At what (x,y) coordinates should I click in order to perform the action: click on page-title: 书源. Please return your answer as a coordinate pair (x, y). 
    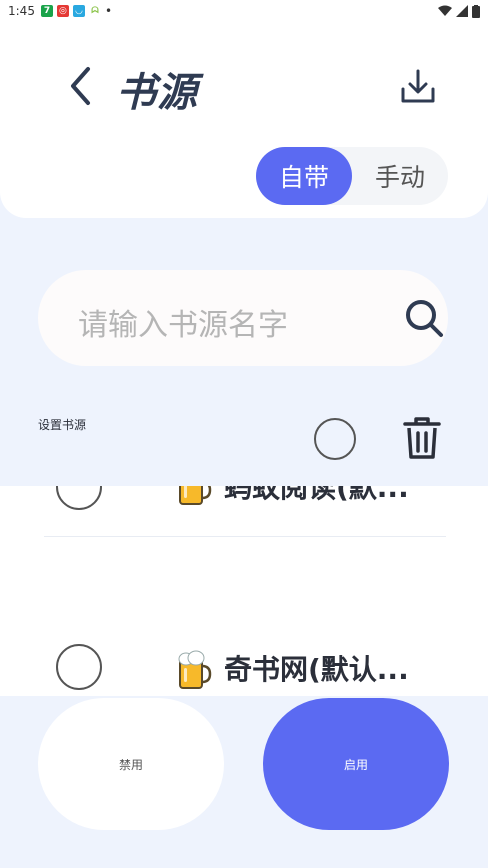
    Looking at the image, I should click on (157, 93).